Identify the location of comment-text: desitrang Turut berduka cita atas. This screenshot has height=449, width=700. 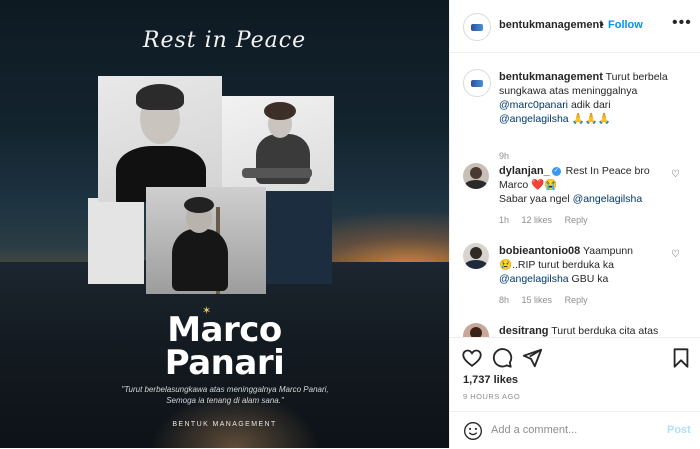
(587, 330).